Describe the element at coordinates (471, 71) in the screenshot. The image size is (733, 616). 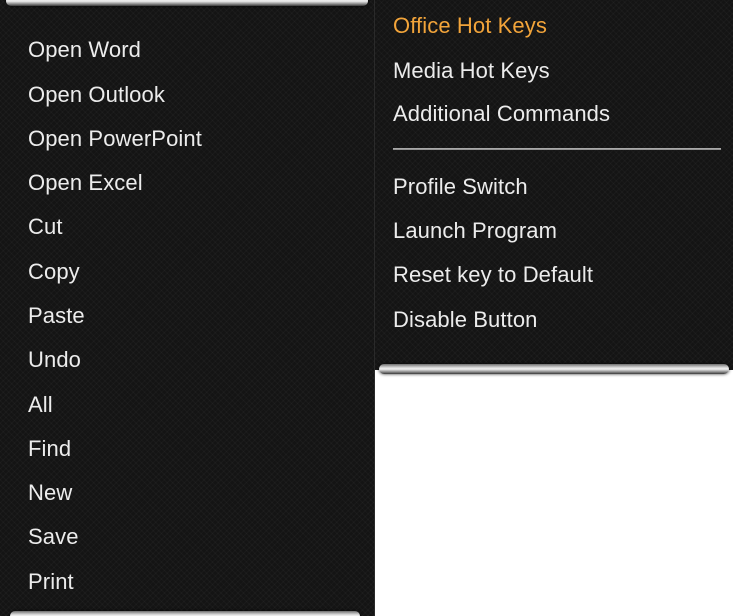
I see `menu-item-media-hot-keys: Media Hot Keys` at that location.